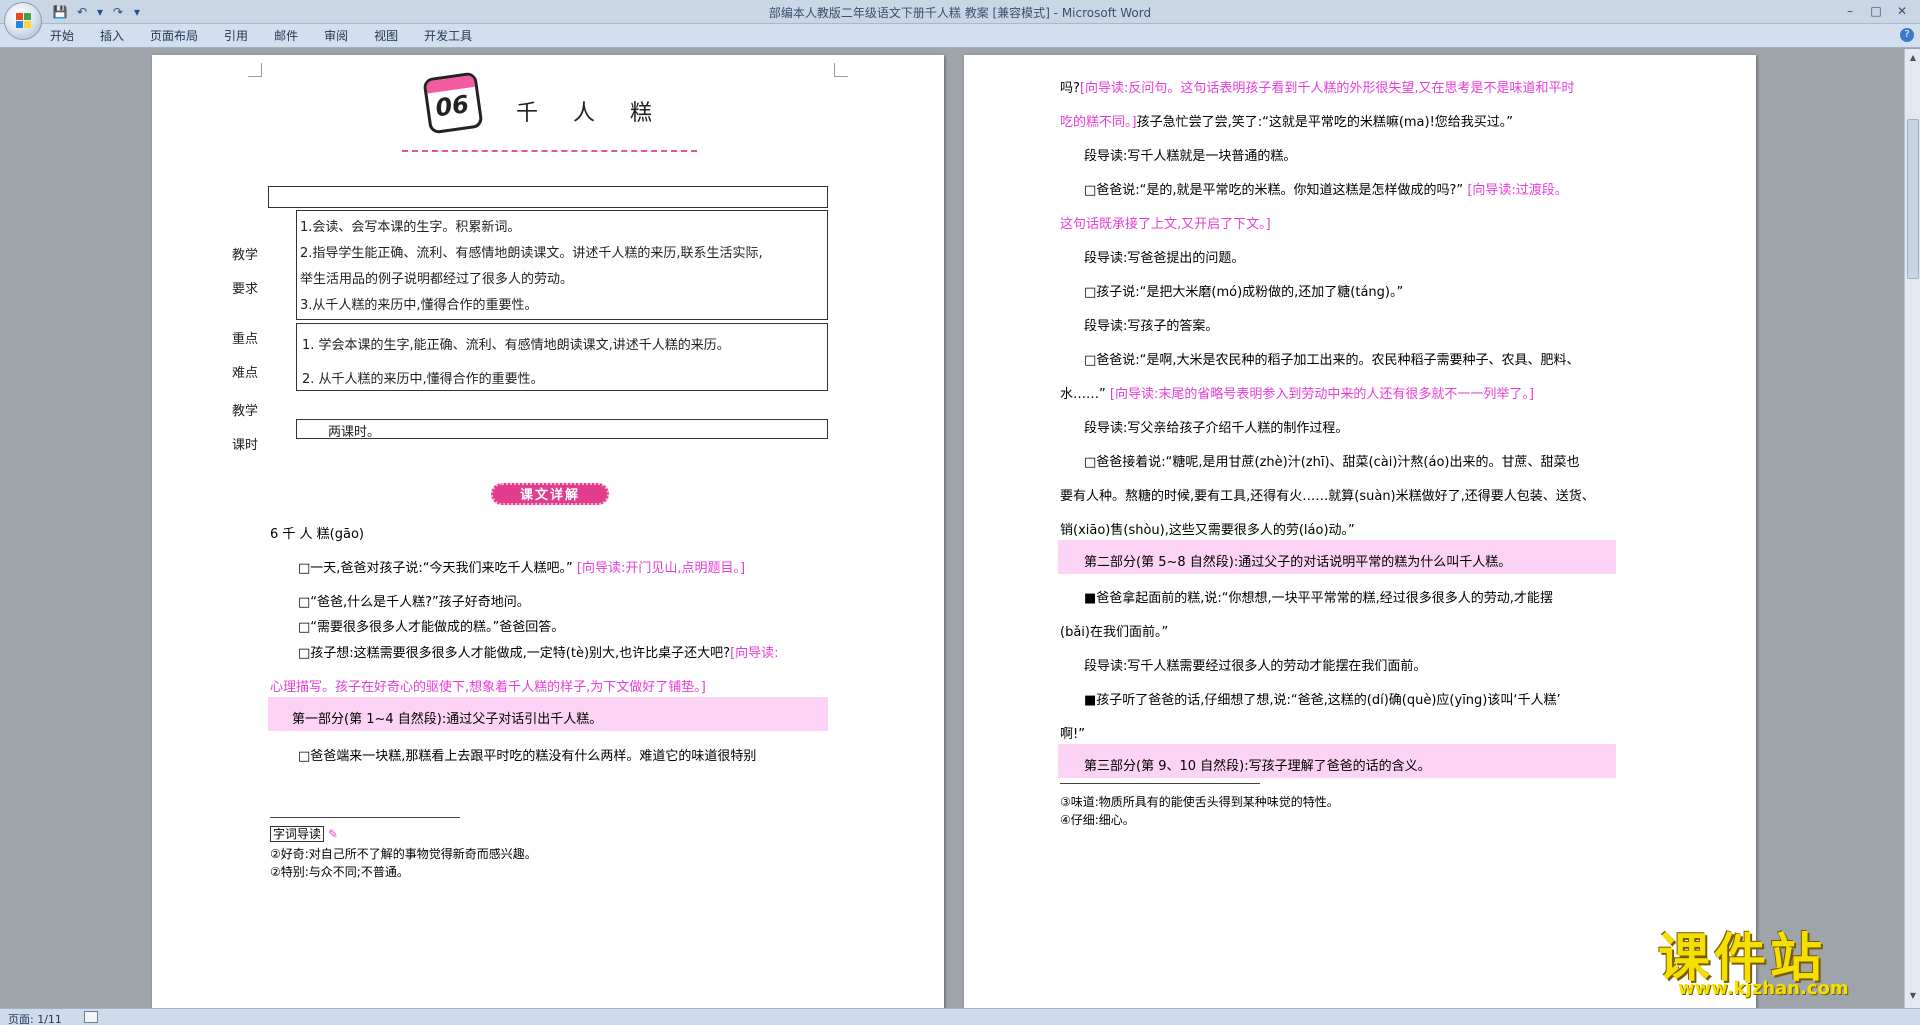 The height and width of the screenshot is (1025, 1920). Describe the element at coordinates (1907, 35) in the screenshot. I see `help-icon: ?` at that location.